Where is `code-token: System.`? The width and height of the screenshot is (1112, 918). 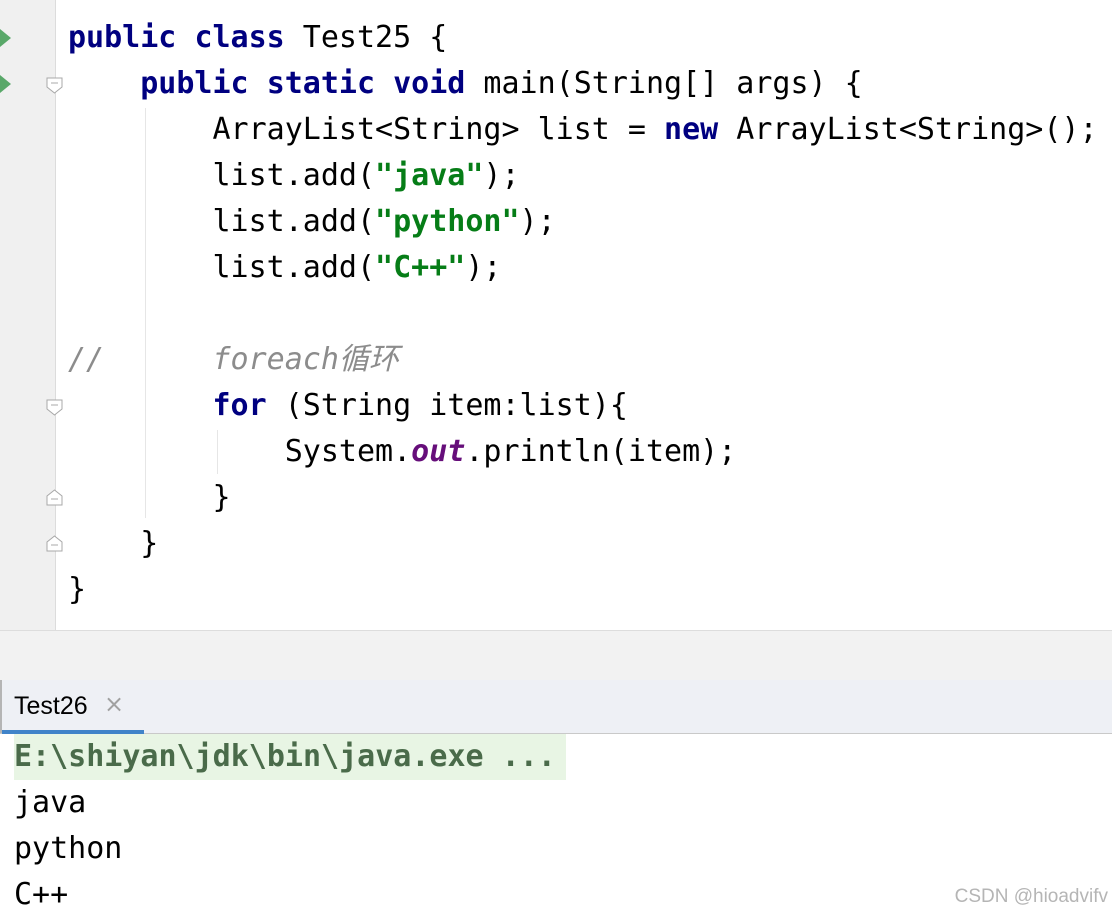
code-token: System. is located at coordinates (240, 451).